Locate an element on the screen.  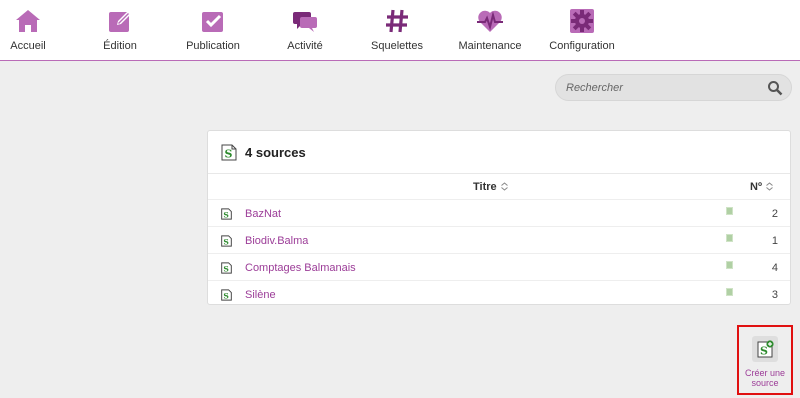
search-box is located at coordinates (673, 87).